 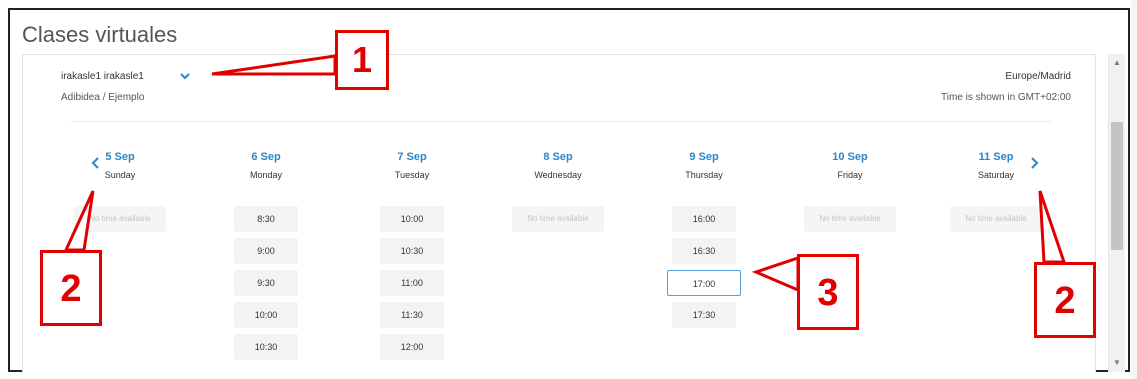 What do you see at coordinates (704, 315) in the screenshot?
I see `time-slot: 17:30` at bounding box center [704, 315].